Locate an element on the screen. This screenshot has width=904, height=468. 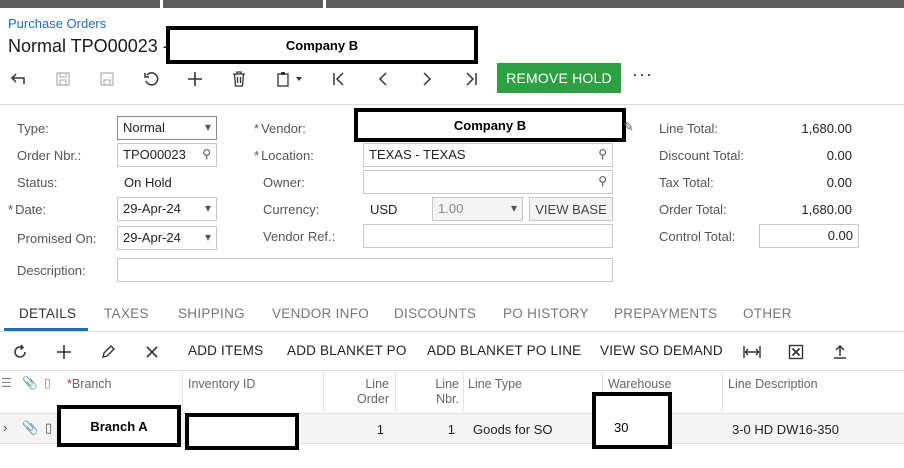
cell-branch: Branch A is located at coordinates (119, 426).